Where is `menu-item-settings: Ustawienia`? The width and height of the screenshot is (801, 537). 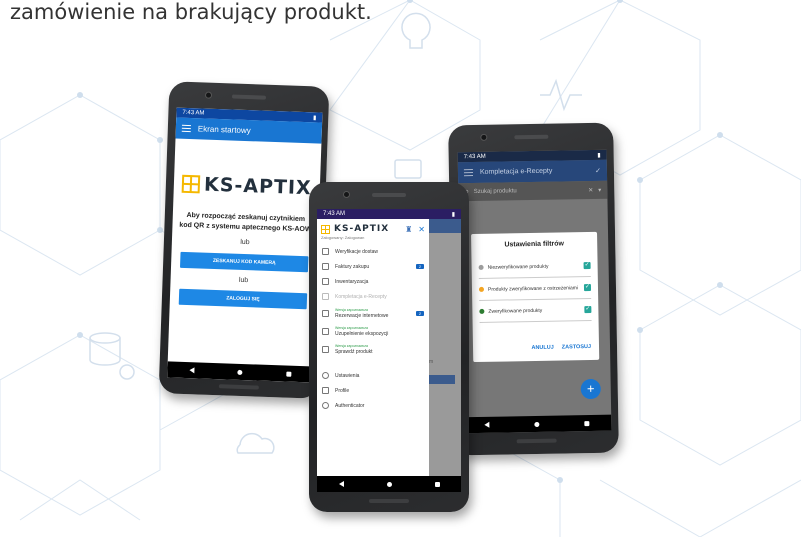
menu-item-settings: Ustawienia is located at coordinates (373, 375).